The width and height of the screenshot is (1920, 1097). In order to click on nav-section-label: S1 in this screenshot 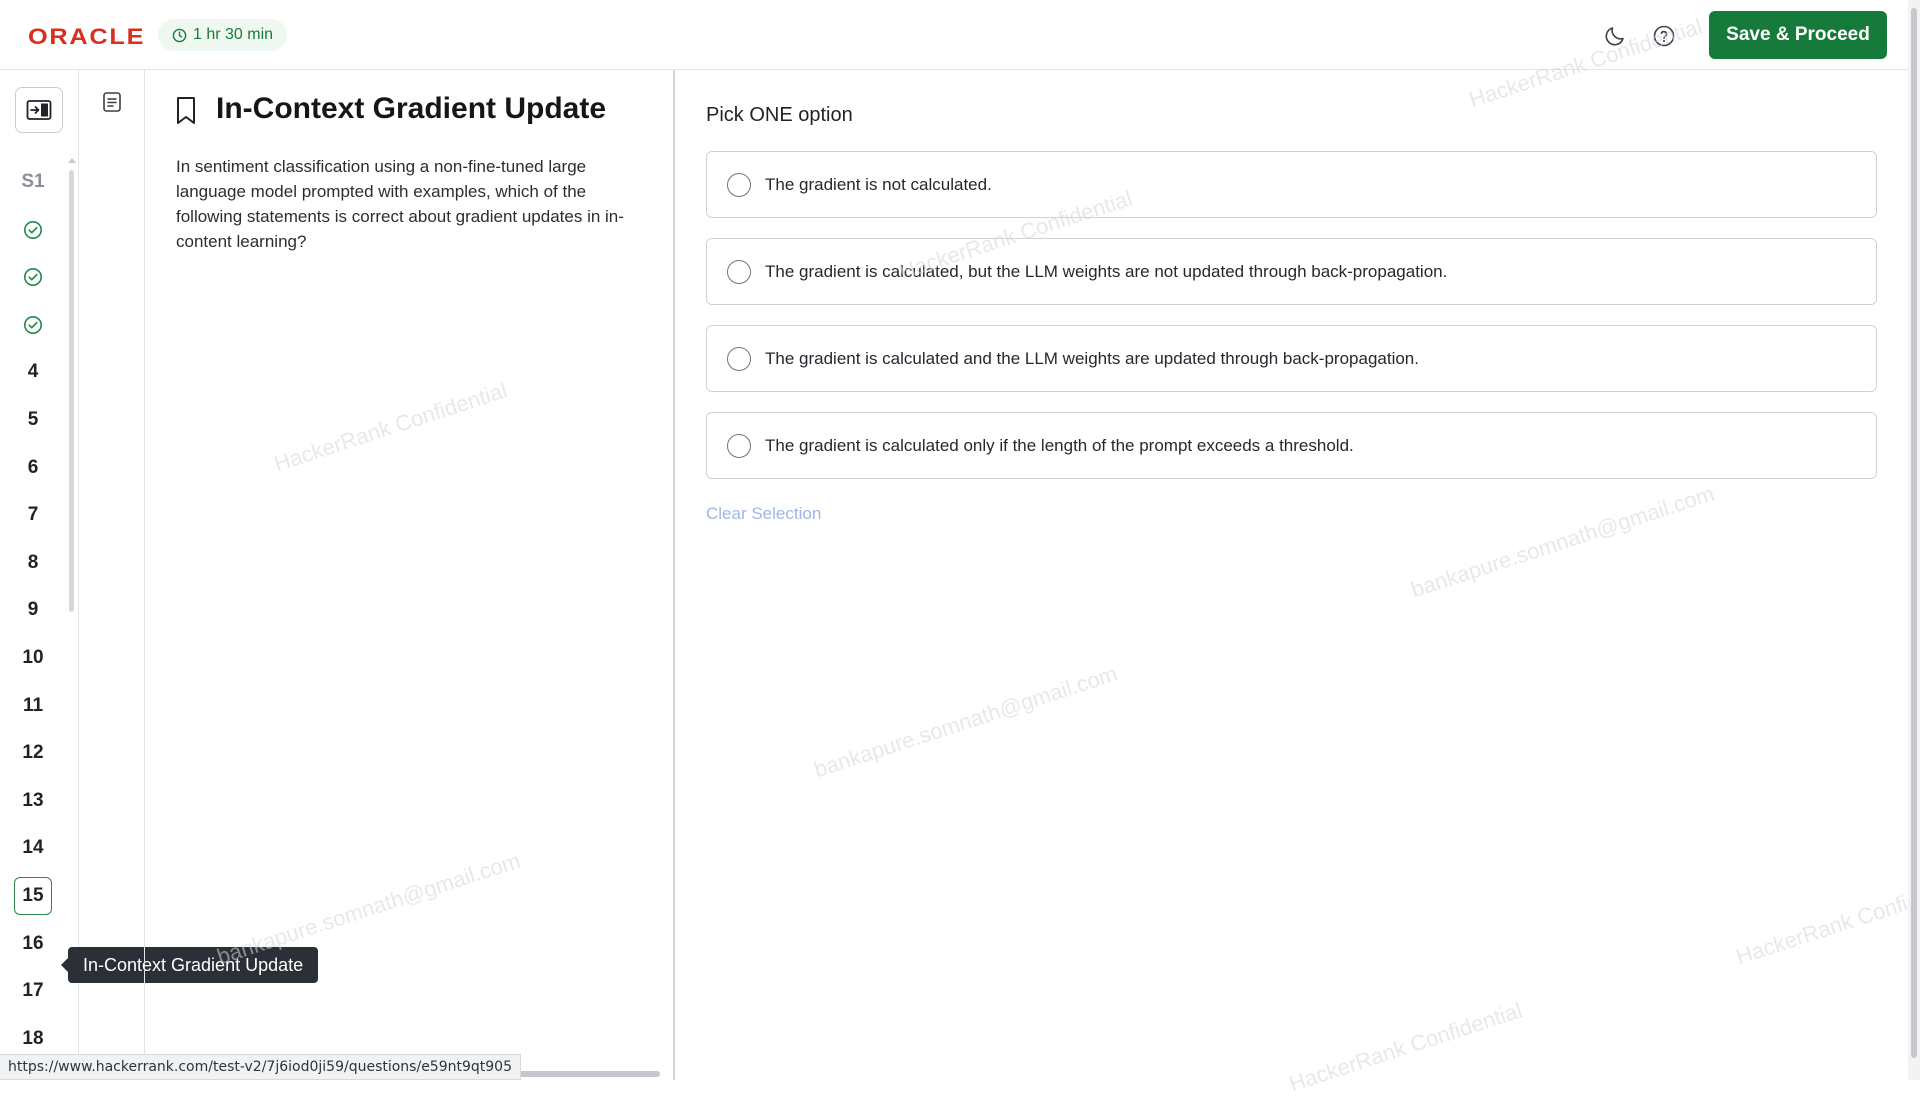, I will do `click(33, 182)`.